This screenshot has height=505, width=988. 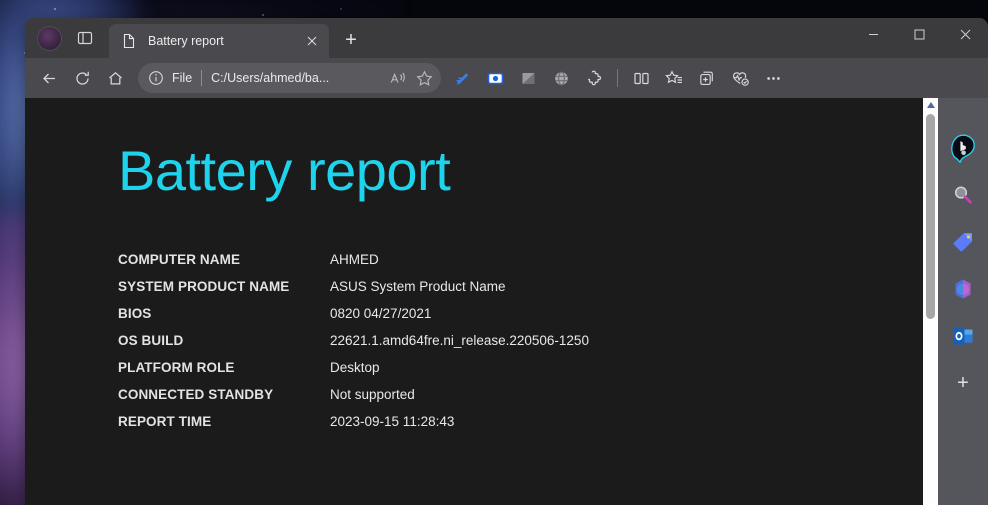 I want to click on collections-icon, so click(x=707, y=78).